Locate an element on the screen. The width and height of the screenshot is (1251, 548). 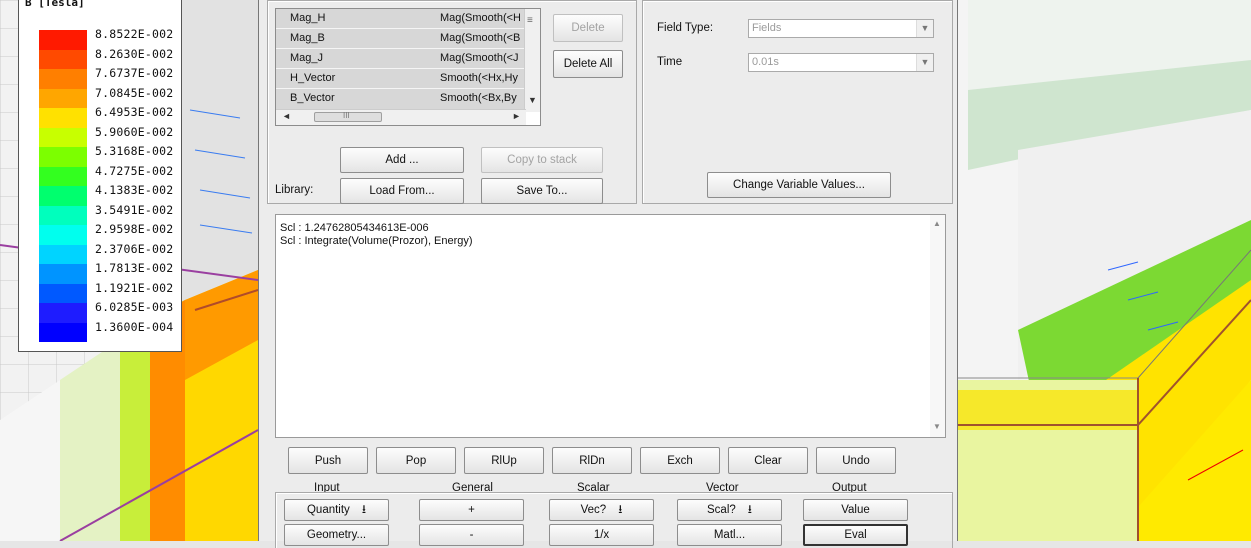
list-row: Mag_B Mag(Smooth(<B is located at coordinates (401, 39).